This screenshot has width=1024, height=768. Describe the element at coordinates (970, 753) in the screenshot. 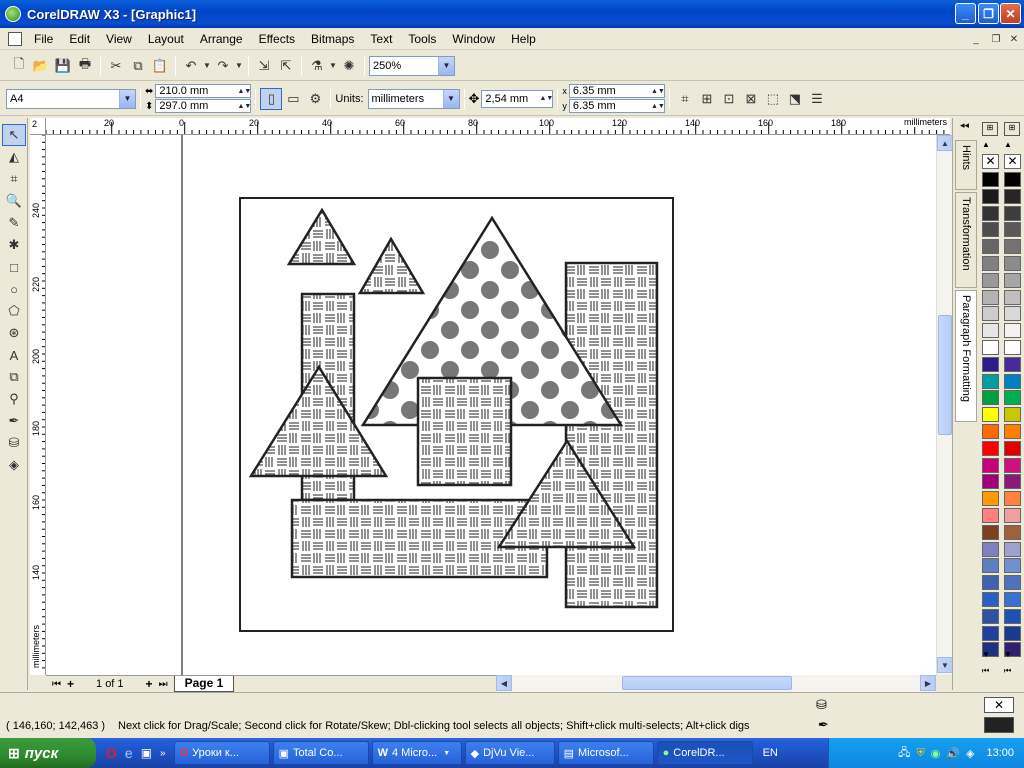

I see `tray-misc-icon: ◈` at that location.